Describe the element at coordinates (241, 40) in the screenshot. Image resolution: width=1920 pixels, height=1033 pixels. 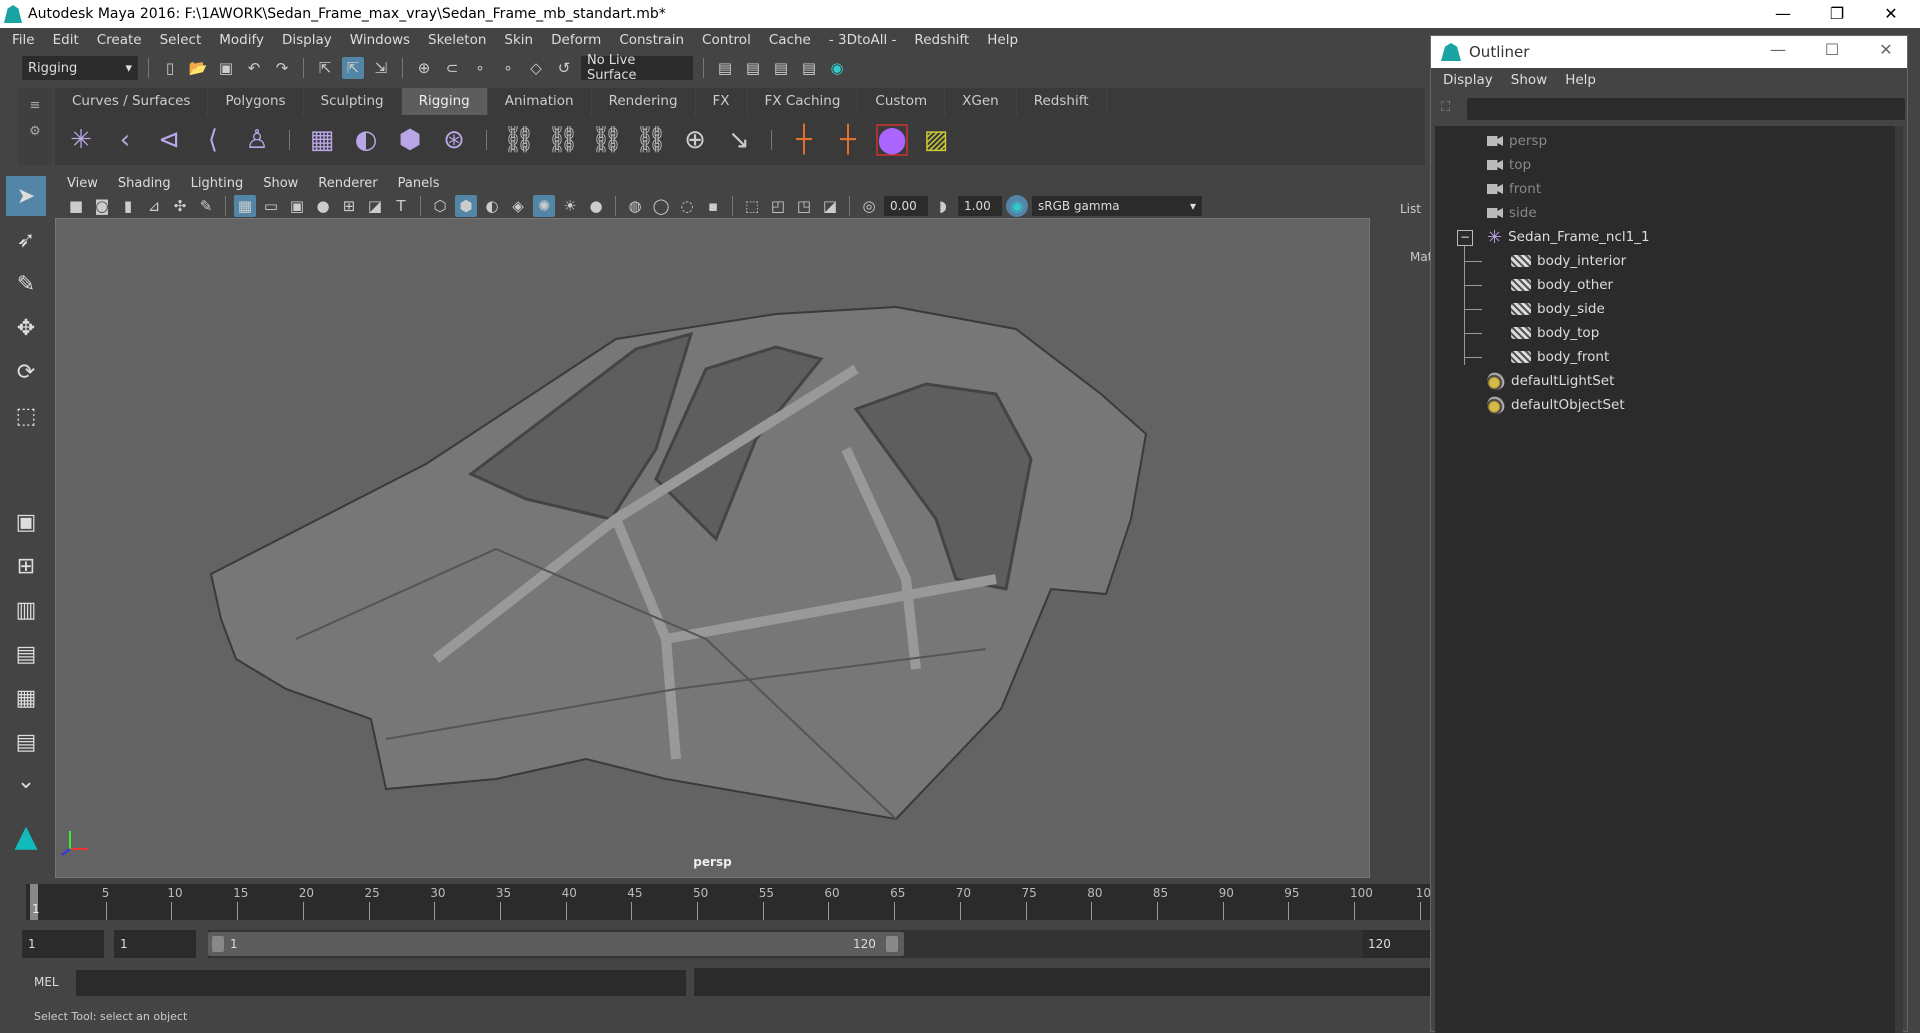
I see `menu-modify: Modify` at that location.